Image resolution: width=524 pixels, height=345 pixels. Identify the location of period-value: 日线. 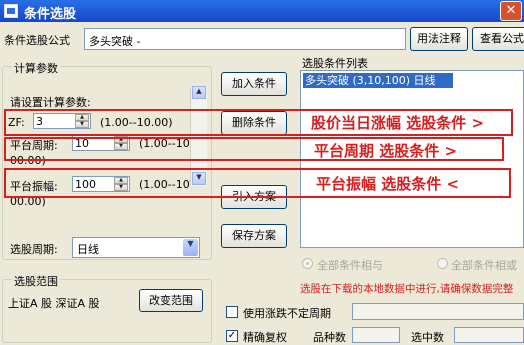
(88, 249).